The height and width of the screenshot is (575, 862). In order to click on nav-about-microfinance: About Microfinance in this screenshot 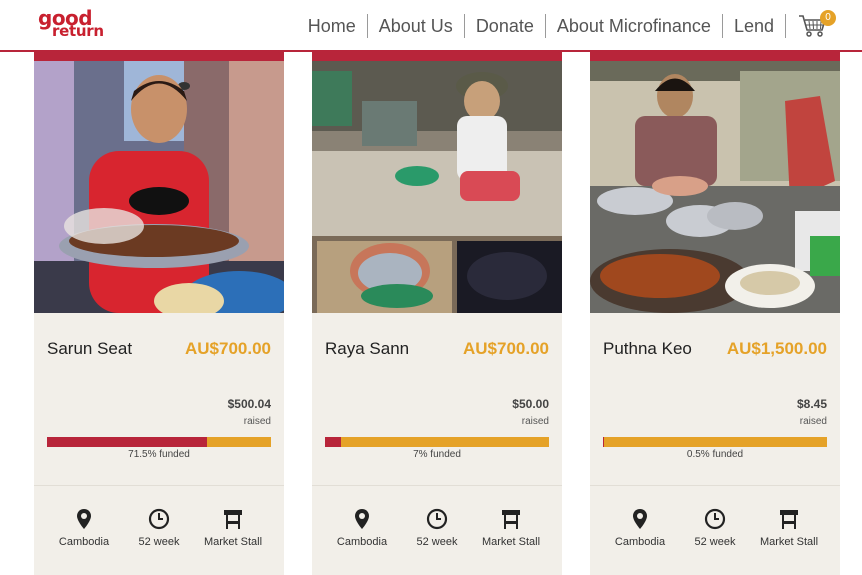, I will do `click(634, 26)`.